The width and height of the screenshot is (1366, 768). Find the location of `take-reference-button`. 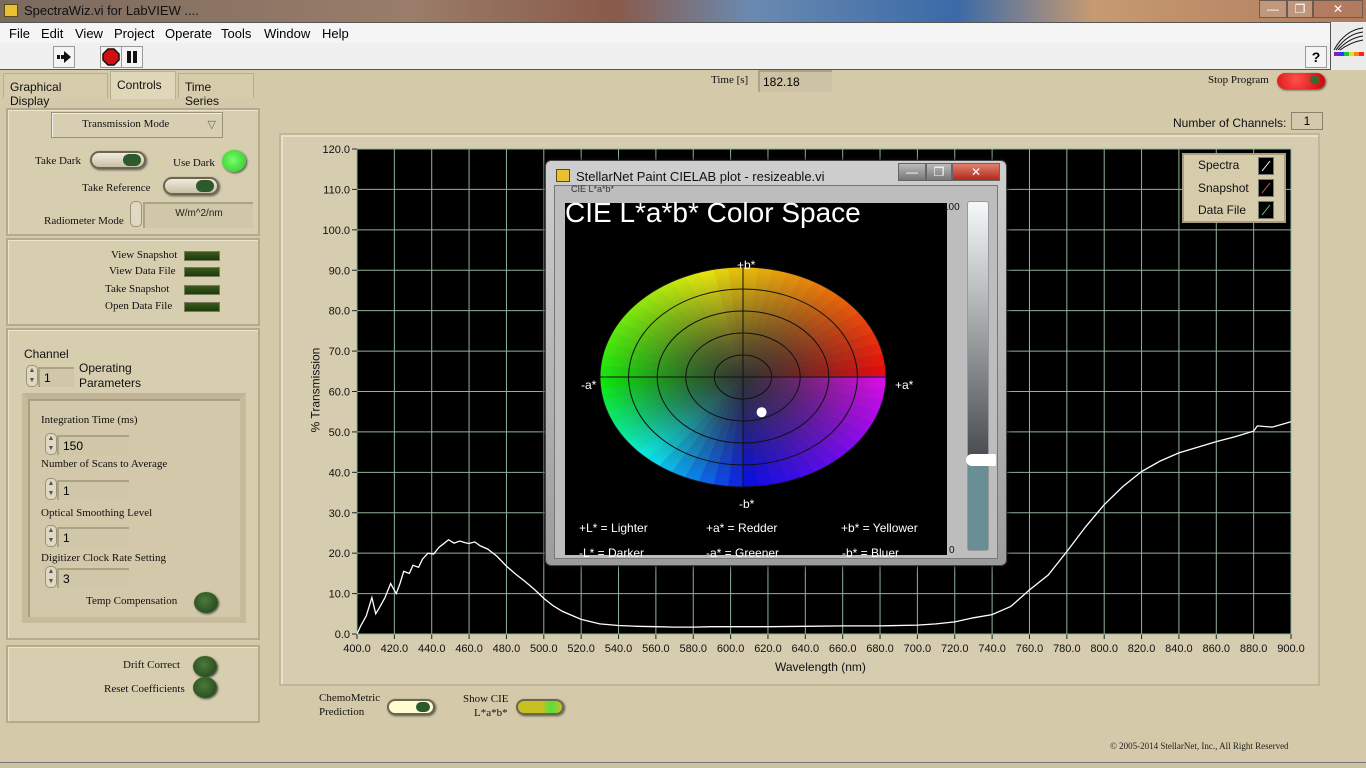

take-reference-button is located at coordinates (191, 186).